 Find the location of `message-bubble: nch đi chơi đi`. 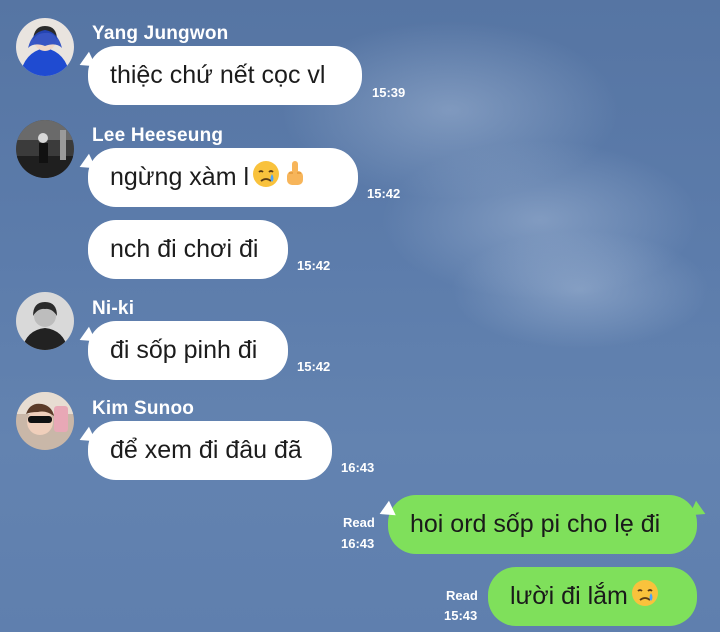

message-bubble: nch đi chơi đi is located at coordinates (188, 249).